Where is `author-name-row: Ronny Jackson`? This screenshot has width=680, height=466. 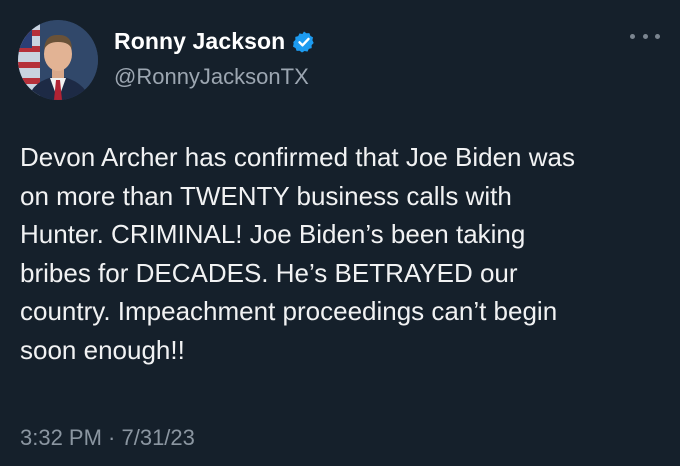
author-name-row: Ronny Jackson is located at coordinates (215, 41).